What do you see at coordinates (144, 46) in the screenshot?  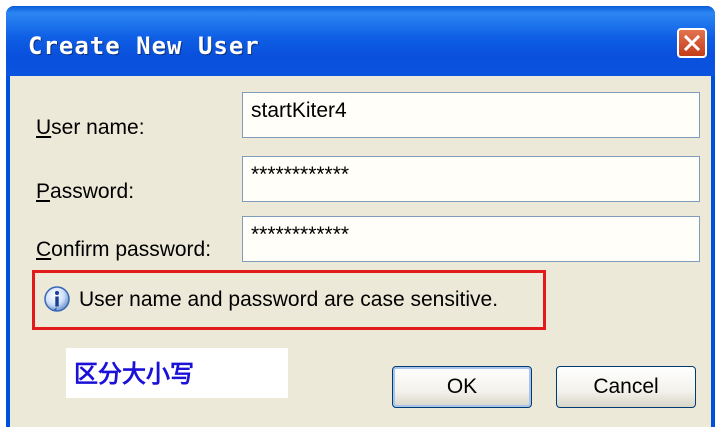 I see `window-title: Create New User` at bounding box center [144, 46].